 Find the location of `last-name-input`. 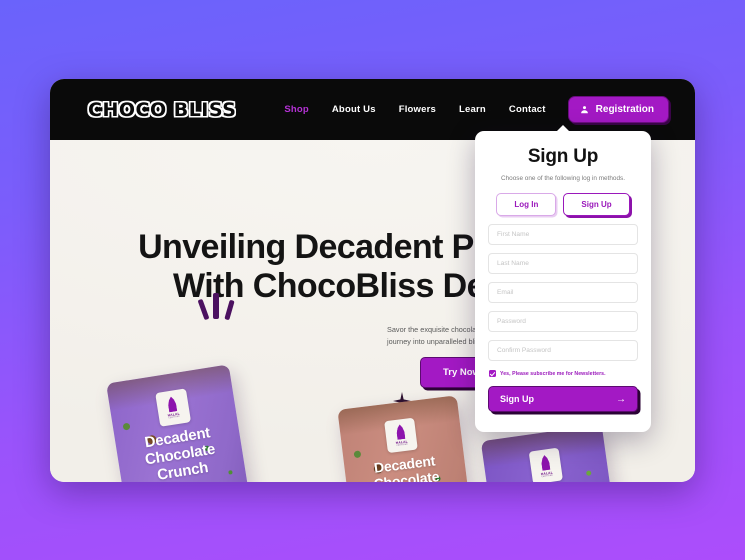

last-name-input is located at coordinates (563, 263).